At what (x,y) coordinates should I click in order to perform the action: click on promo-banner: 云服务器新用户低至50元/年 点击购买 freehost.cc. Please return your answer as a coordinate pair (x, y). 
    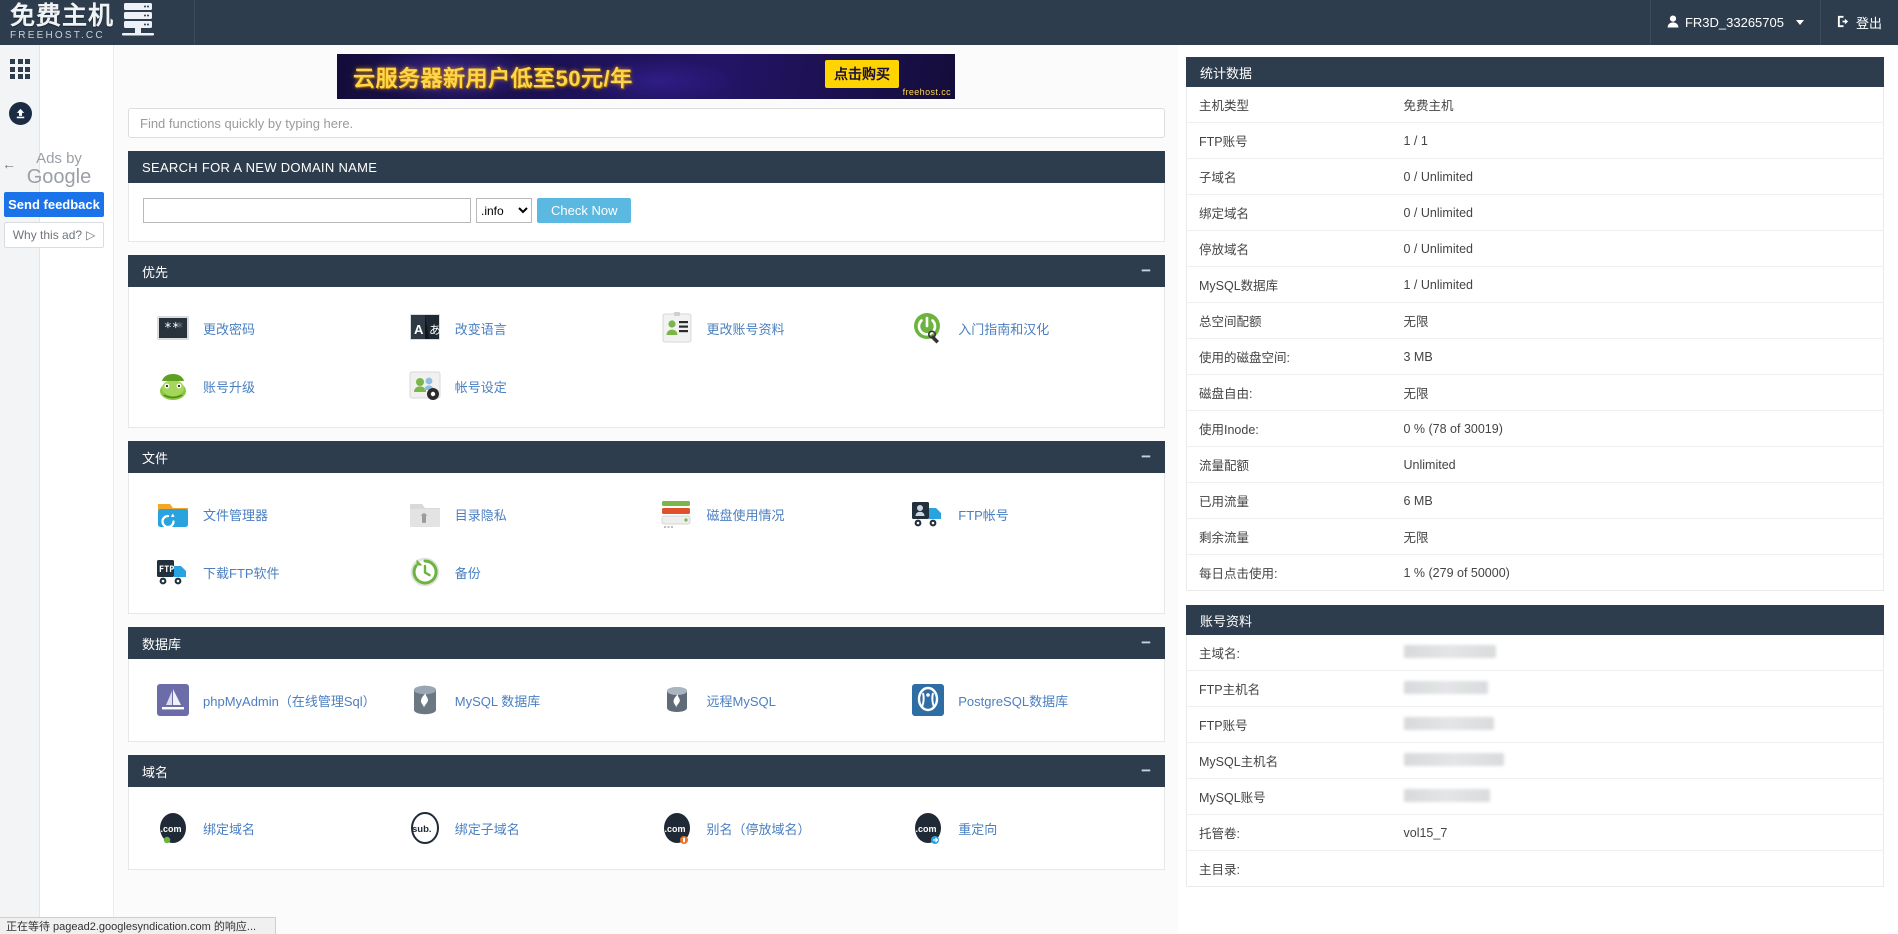
    Looking at the image, I should click on (646, 76).